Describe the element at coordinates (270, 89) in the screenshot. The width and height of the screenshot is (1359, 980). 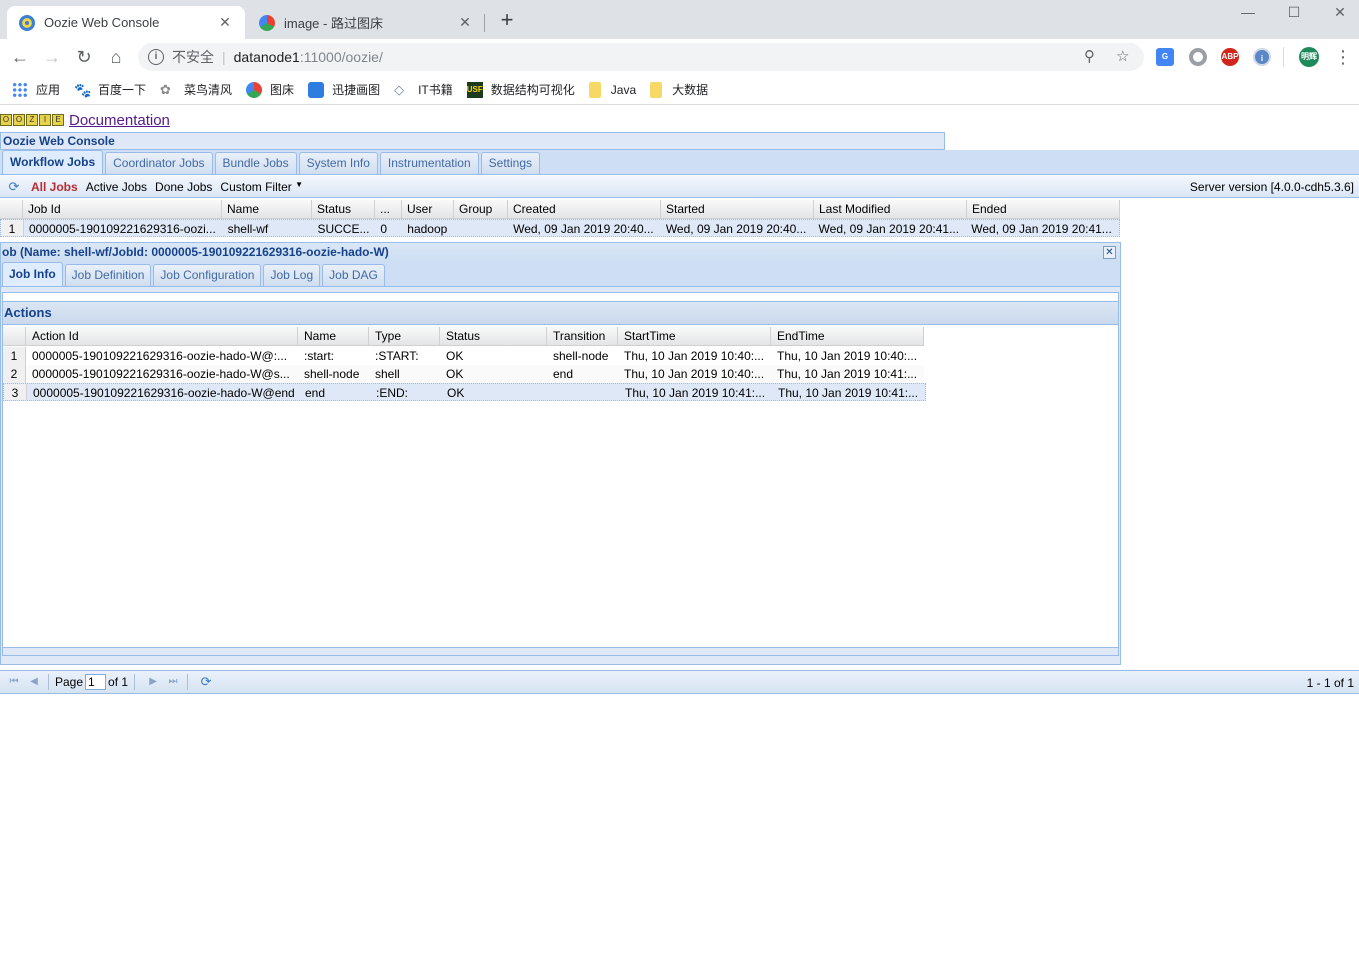
I see `bookmark-tuchuang: 图床` at that location.